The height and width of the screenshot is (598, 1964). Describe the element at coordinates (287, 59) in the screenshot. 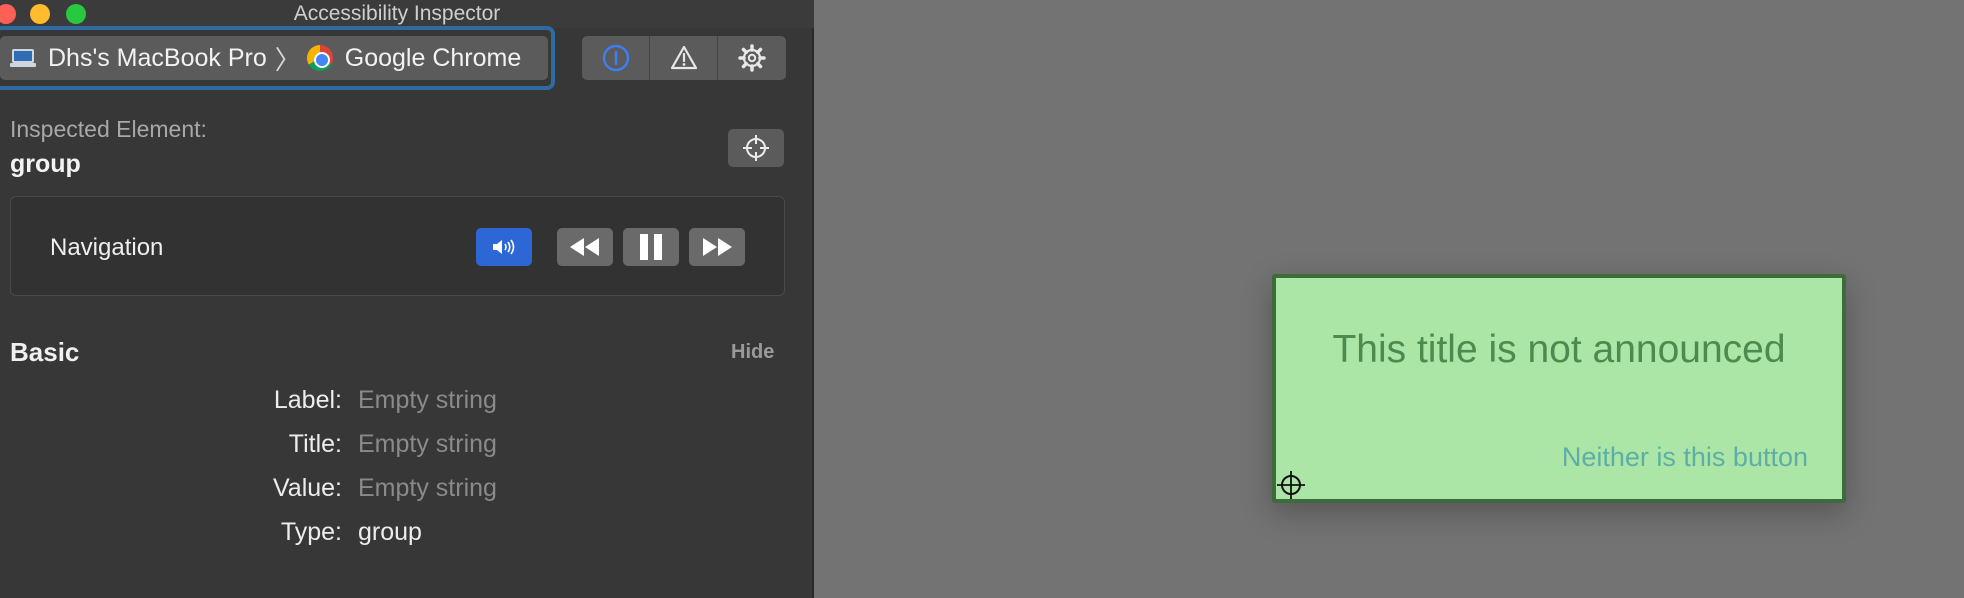

I see `chevron-right-icon: 〉` at that location.